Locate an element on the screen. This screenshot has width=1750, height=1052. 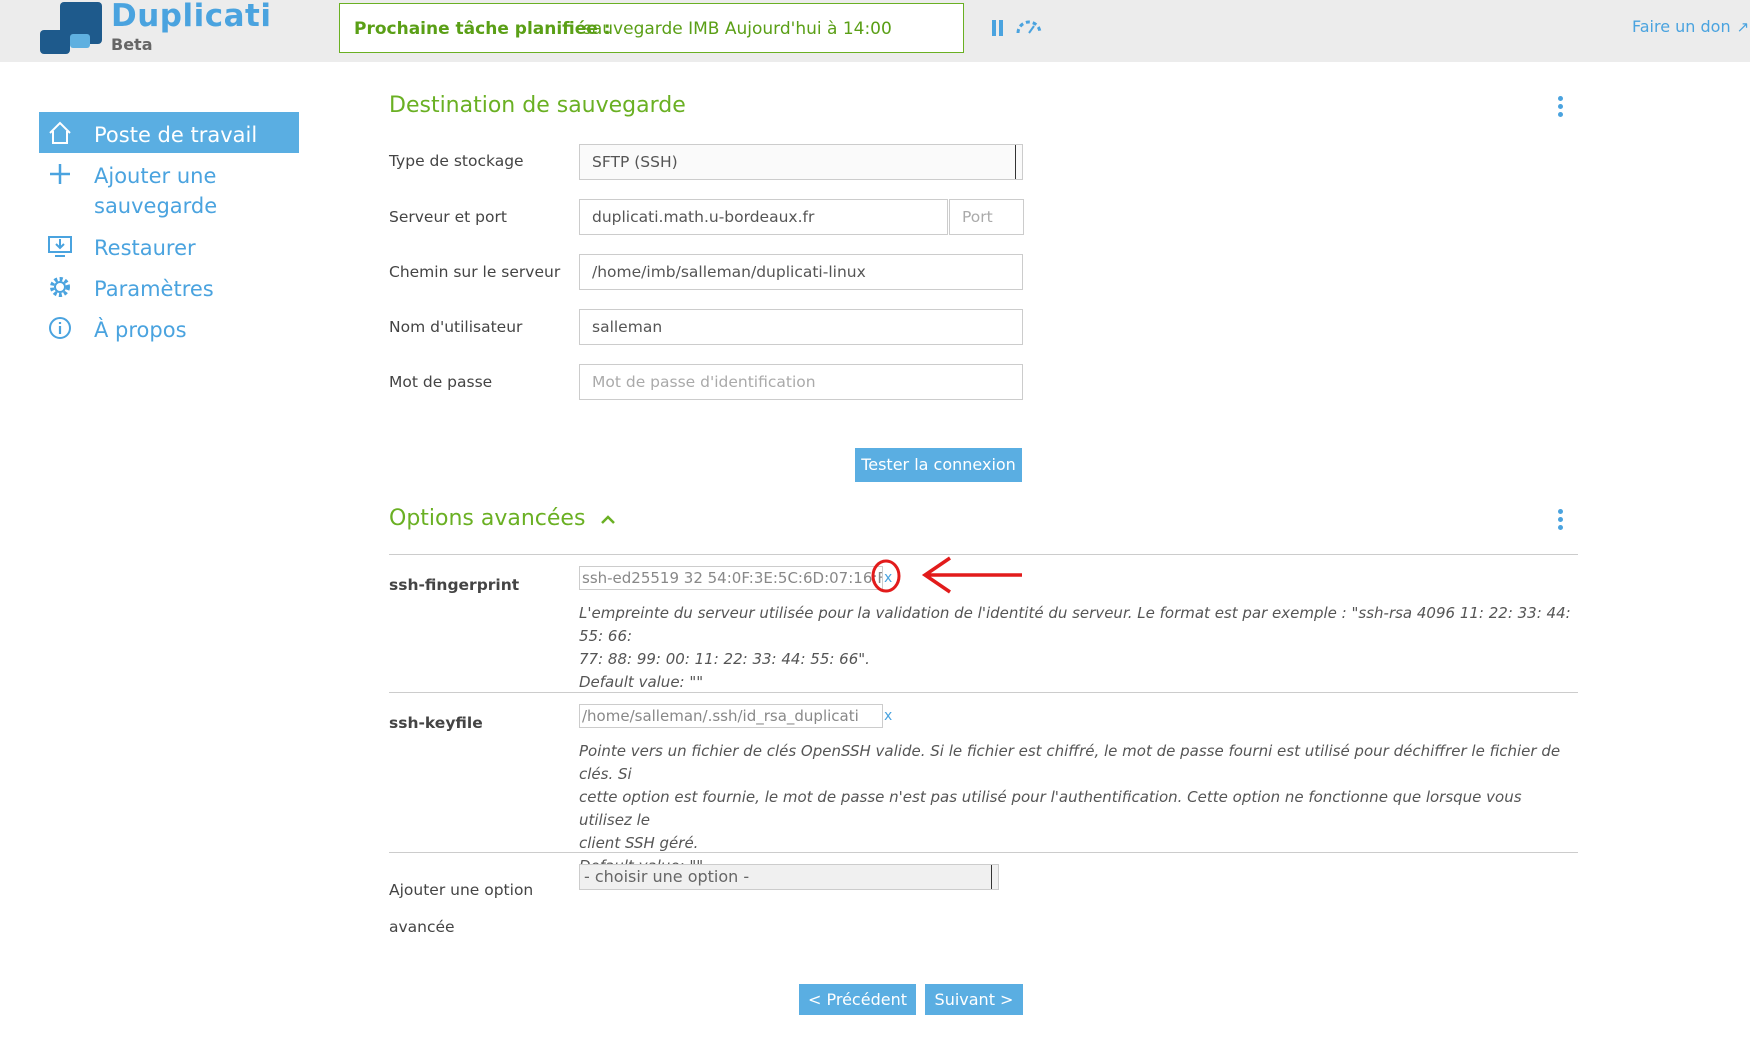
annotation-arrow is located at coordinates (946, 575).